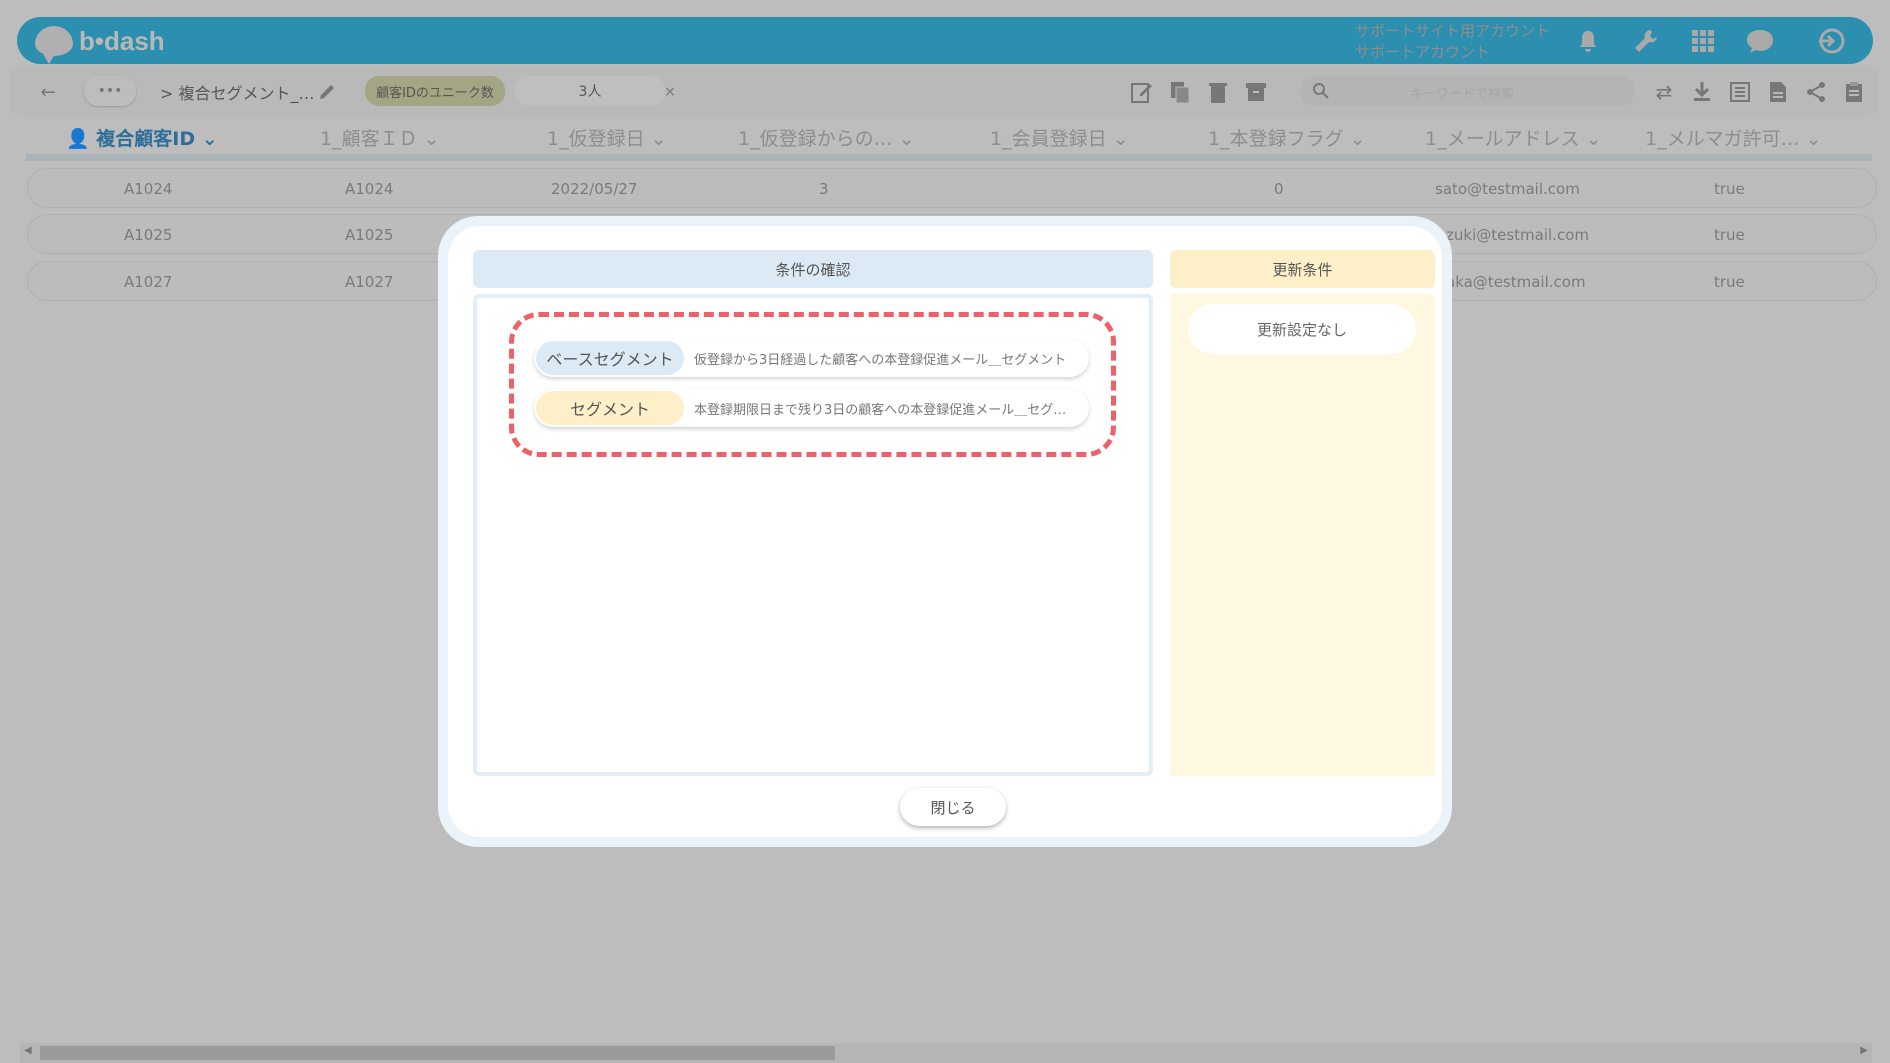  Describe the element at coordinates (1321, 93) in the screenshot. I see `search-icon` at that location.